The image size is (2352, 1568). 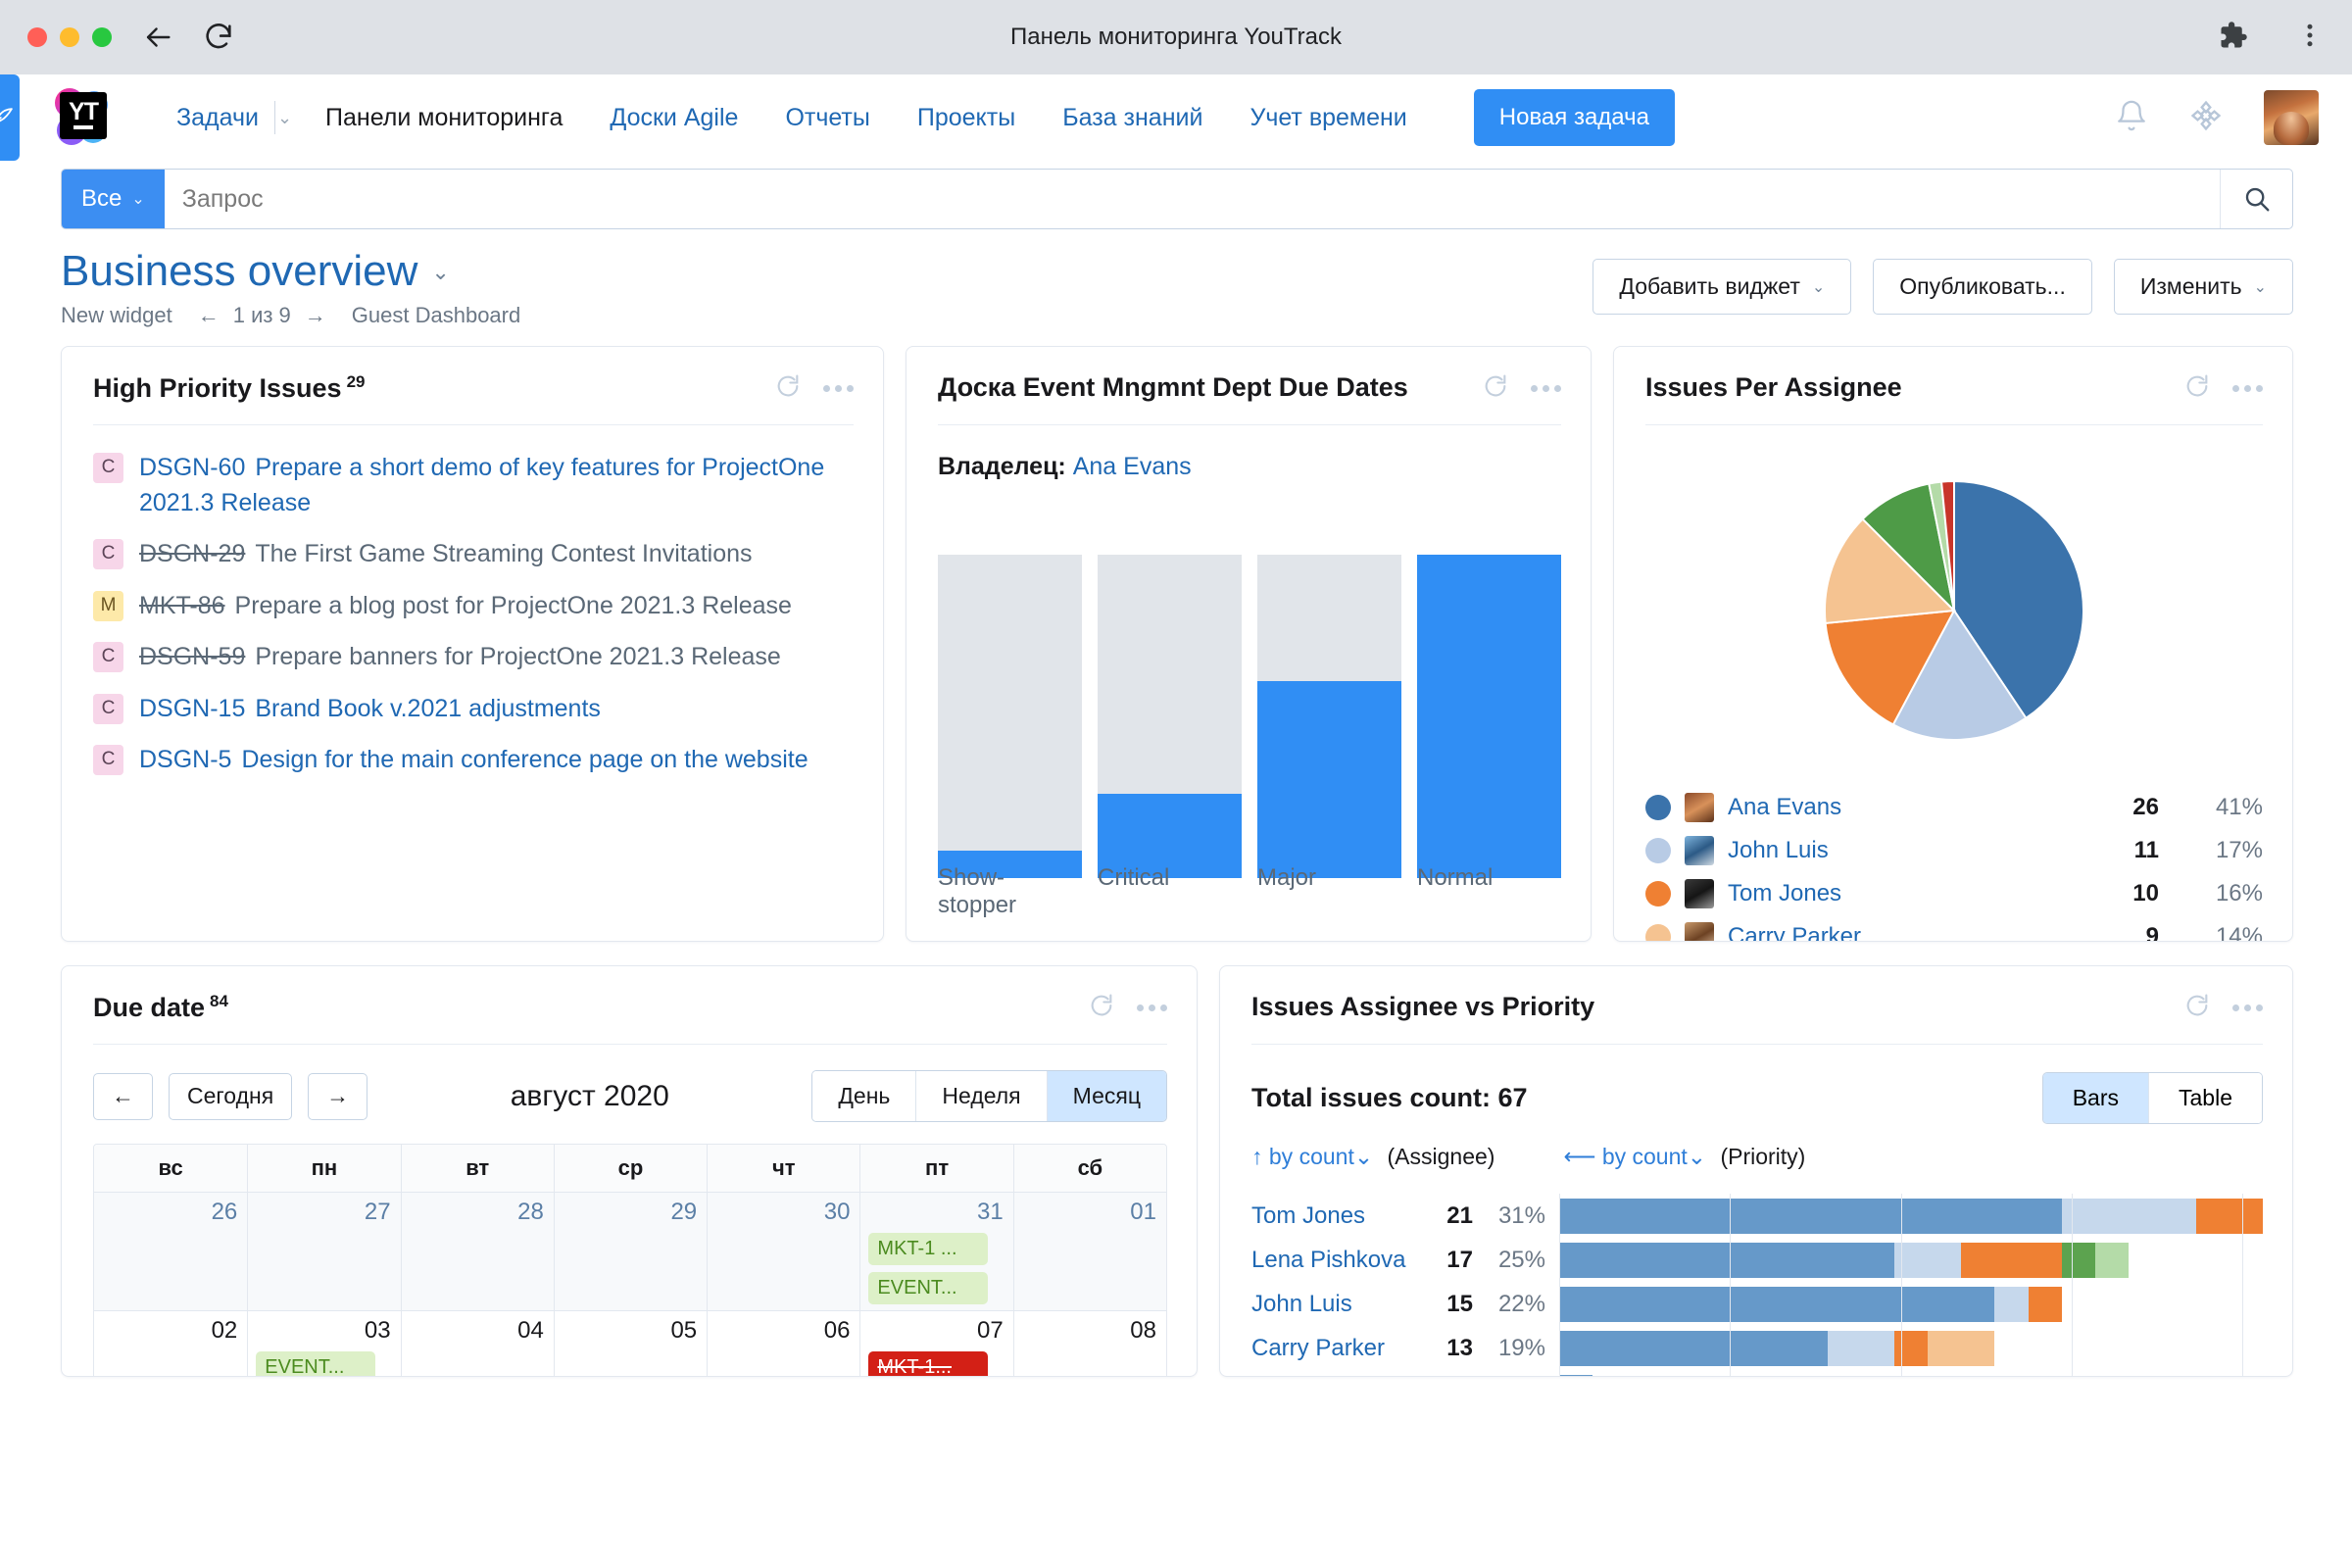 I want to click on issue-row: C DSGN-15 Brand Book v.2021 adjustments, so click(x=473, y=709).